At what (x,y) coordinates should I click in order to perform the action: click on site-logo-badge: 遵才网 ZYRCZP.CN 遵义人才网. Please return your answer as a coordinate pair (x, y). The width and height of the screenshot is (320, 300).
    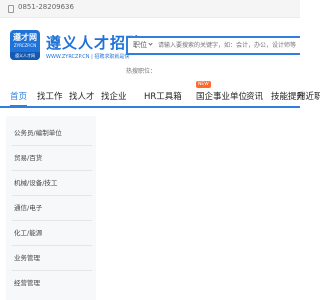
    Looking at the image, I should click on (25, 45).